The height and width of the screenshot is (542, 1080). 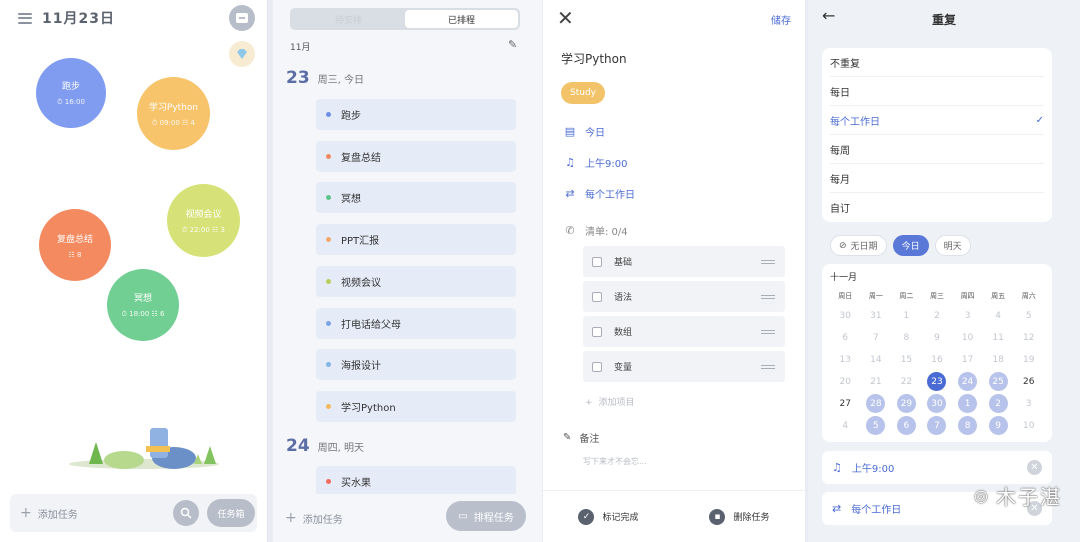 I want to click on reminder-row: ♫ 上午9:00 ✕, so click(x=937, y=467).